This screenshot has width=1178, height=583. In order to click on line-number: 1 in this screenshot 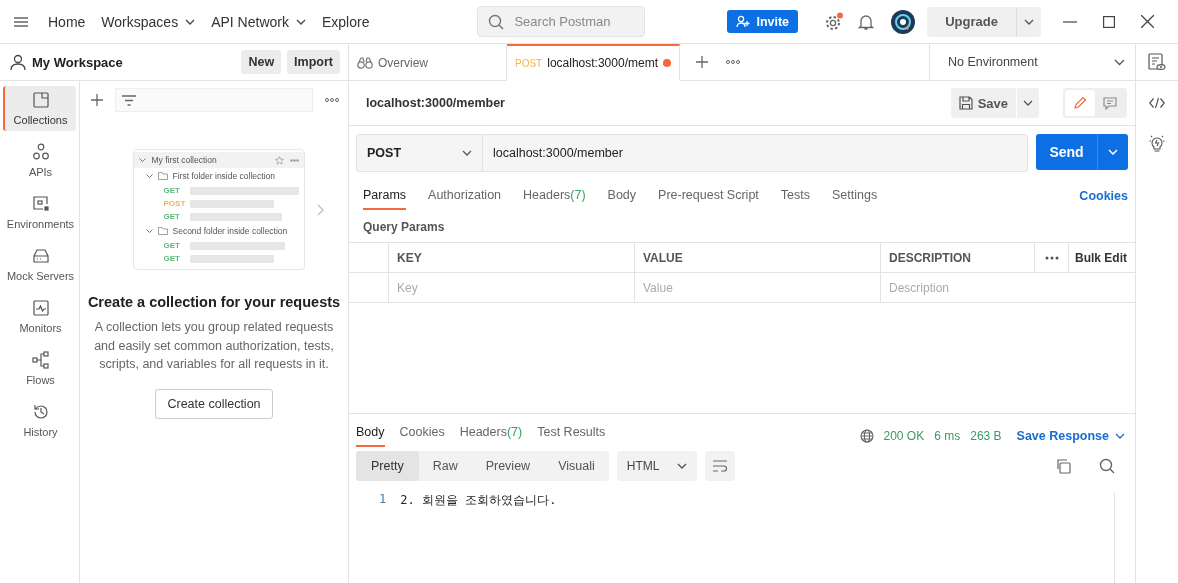, I will do `click(383, 500)`.